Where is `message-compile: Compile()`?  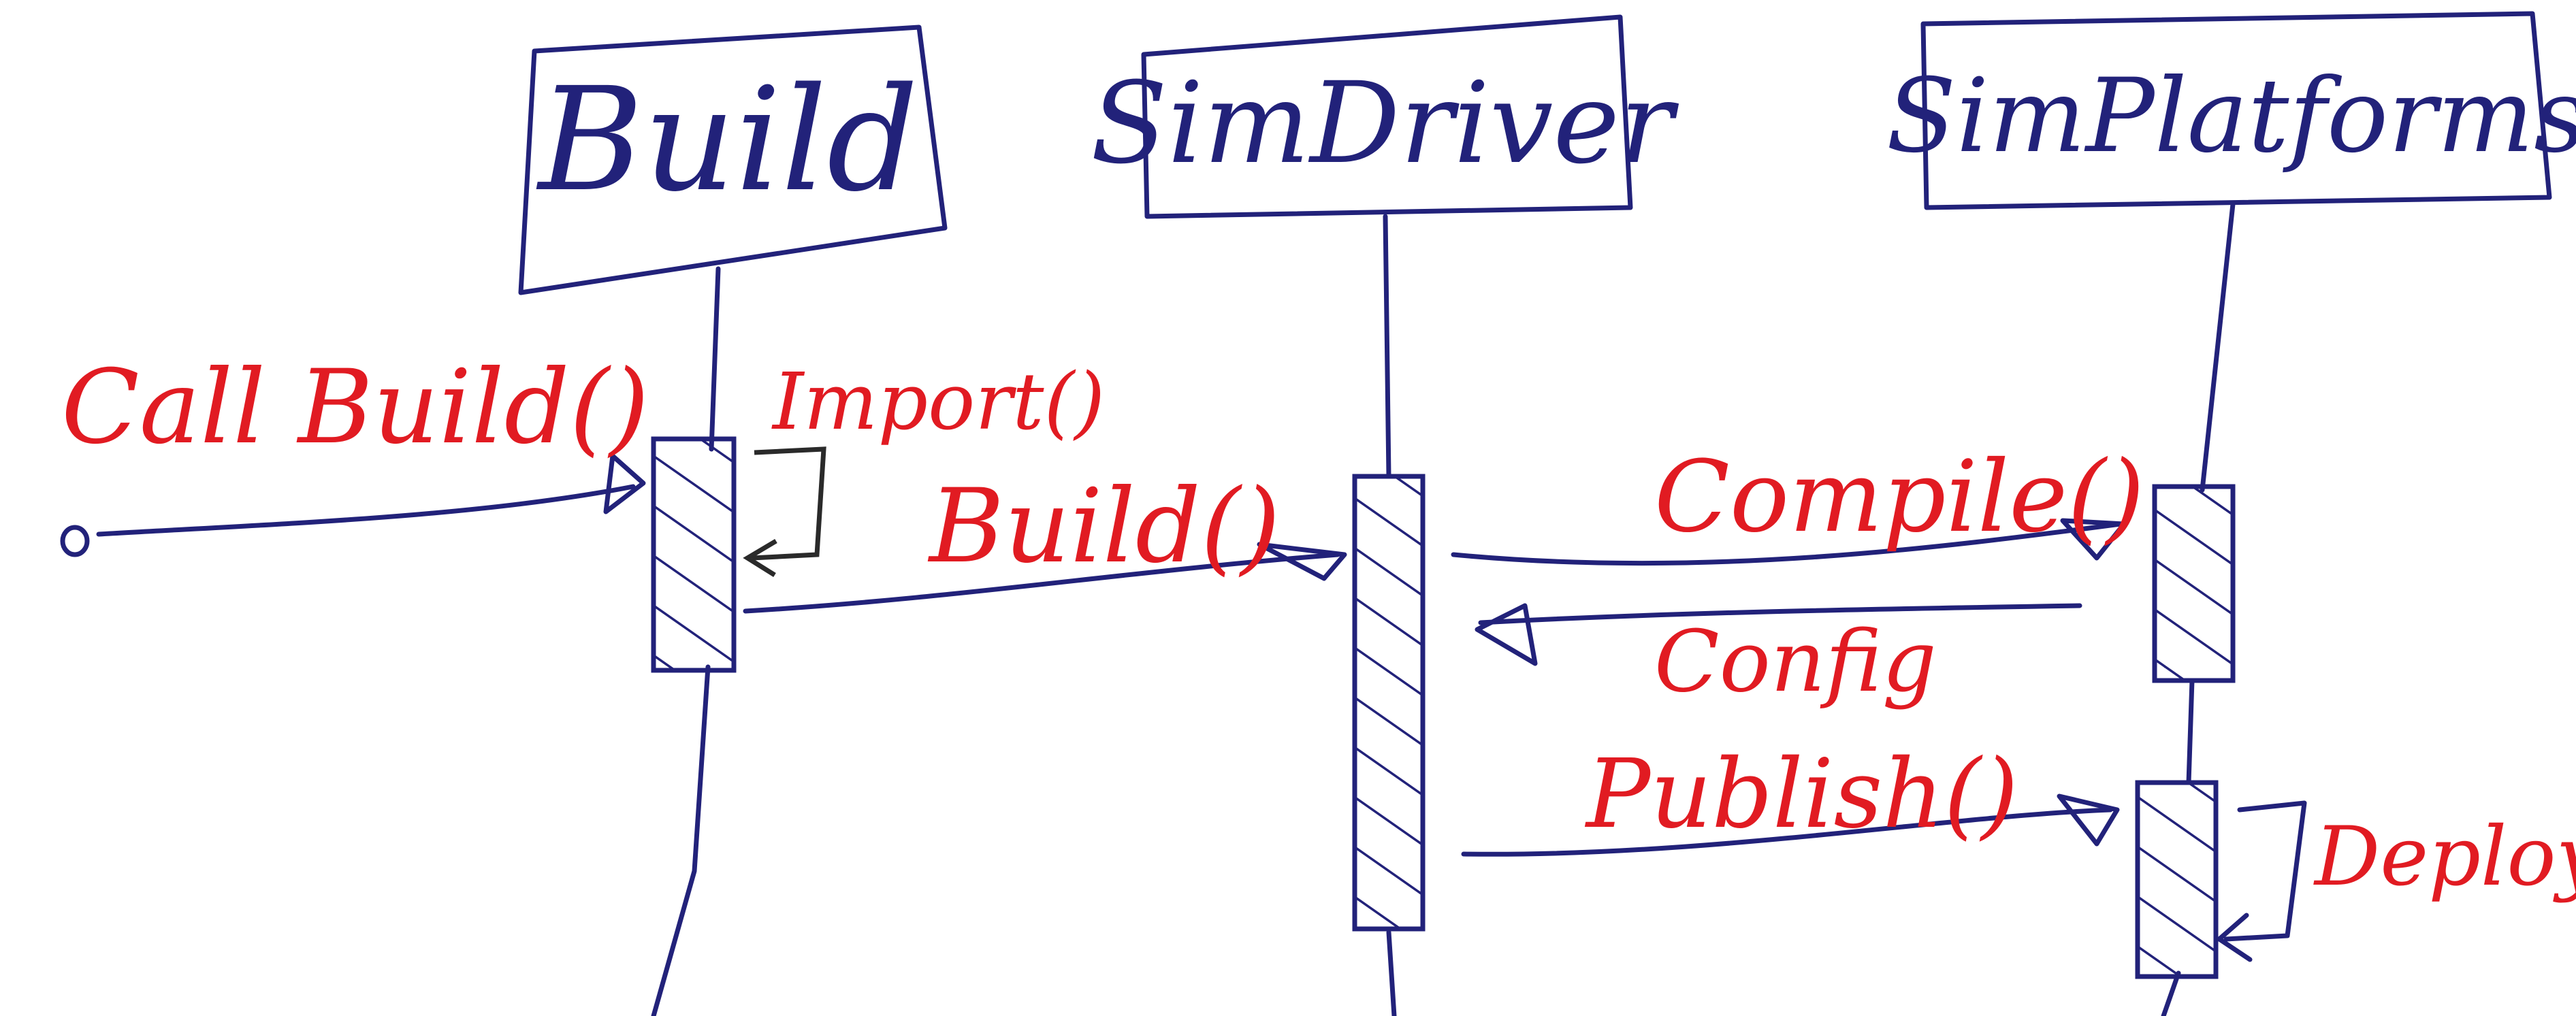
message-compile: Compile() is located at coordinates (1798, 503).